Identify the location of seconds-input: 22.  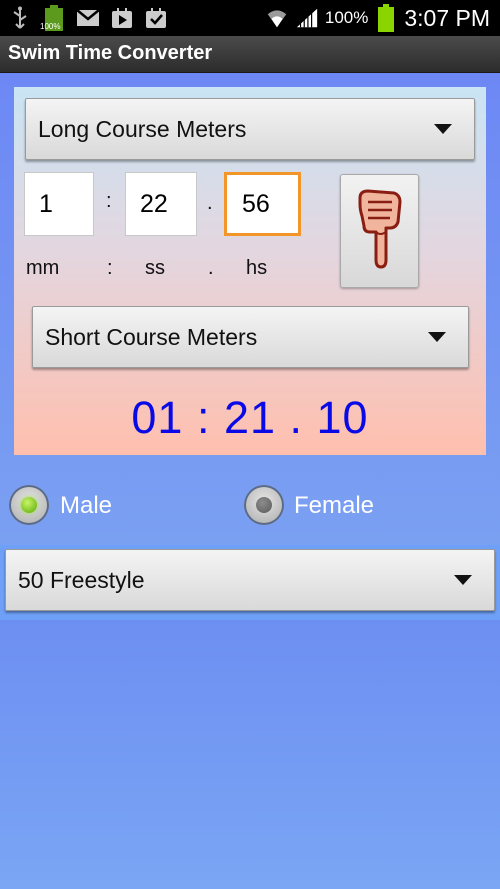
(161, 204).